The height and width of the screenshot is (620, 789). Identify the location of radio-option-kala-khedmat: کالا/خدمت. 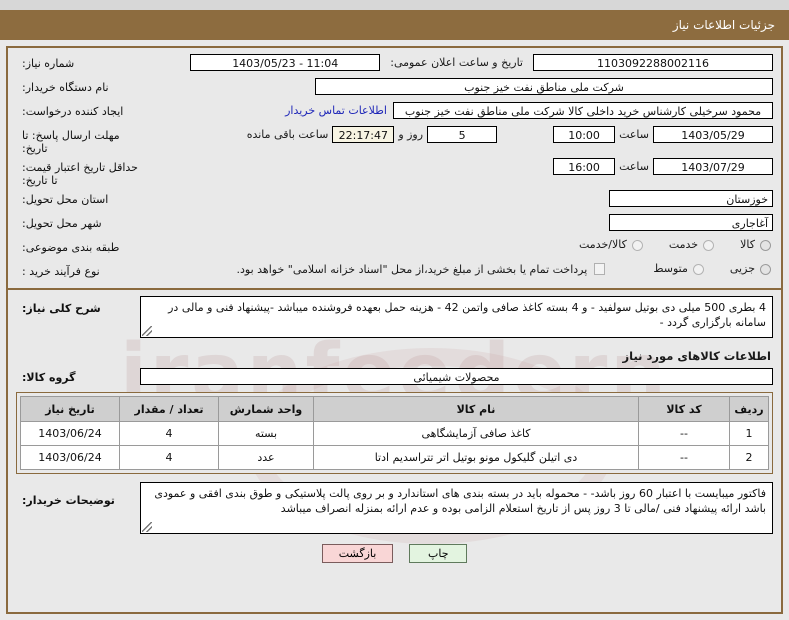
(611, 245).